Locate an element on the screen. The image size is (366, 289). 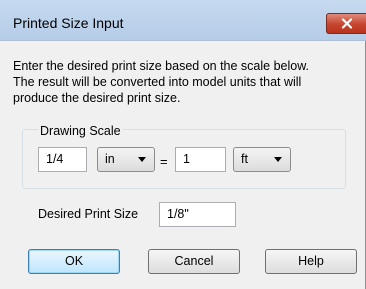
paper-unit-value: in is located at coordinates (110, 159).